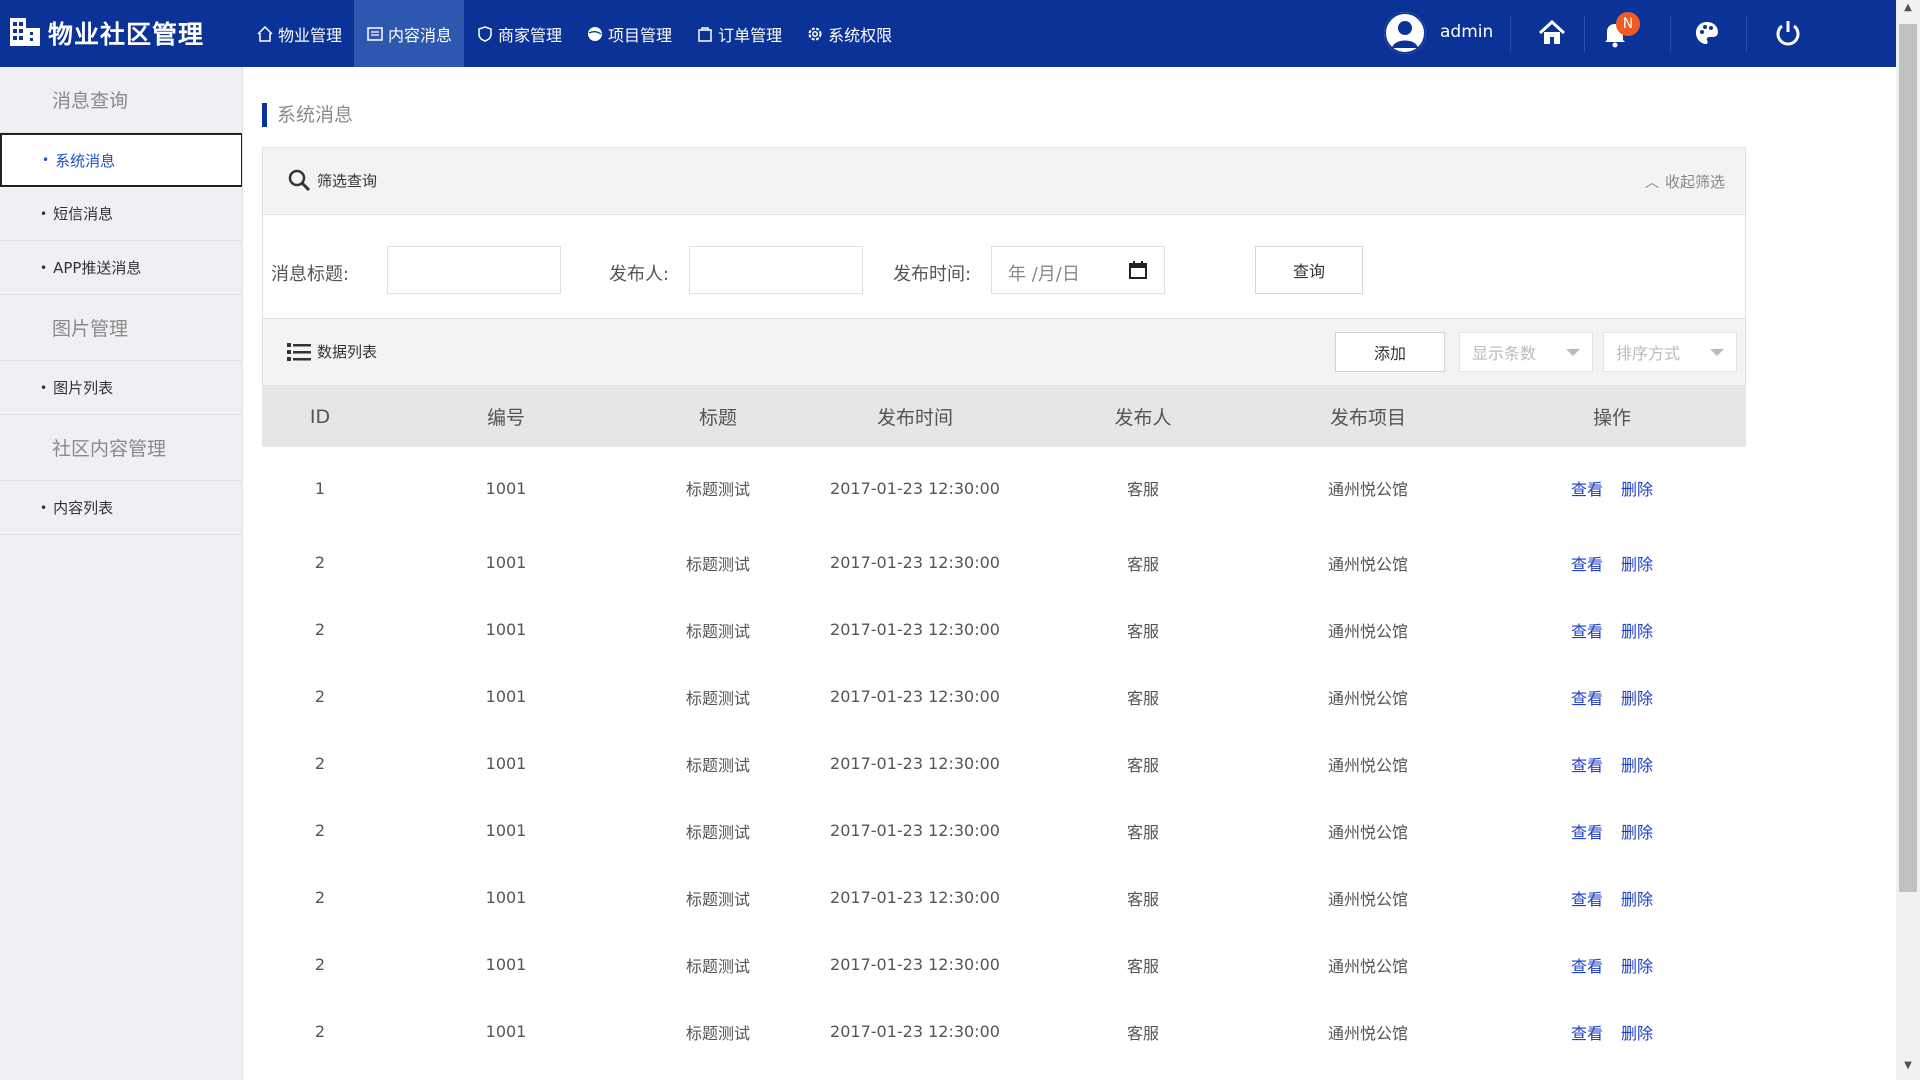 Image resolution: width=1920 pixels, height=1080 pixels. Describe the element at coordinates (1138, 272) in the screenshot. I see `calendar-icon` at that location.